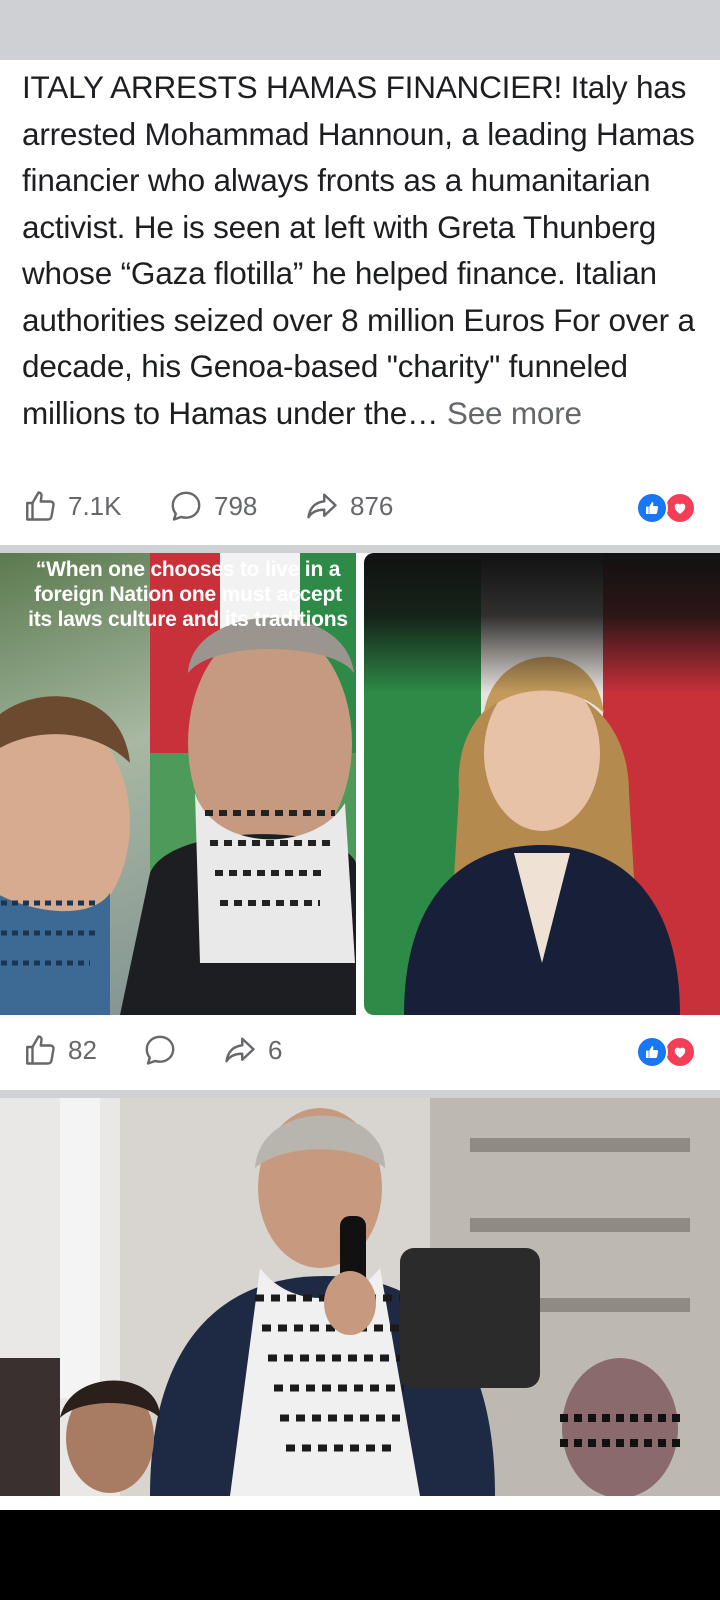  I want to click on photo-meloni-quote, so click(542, 784).